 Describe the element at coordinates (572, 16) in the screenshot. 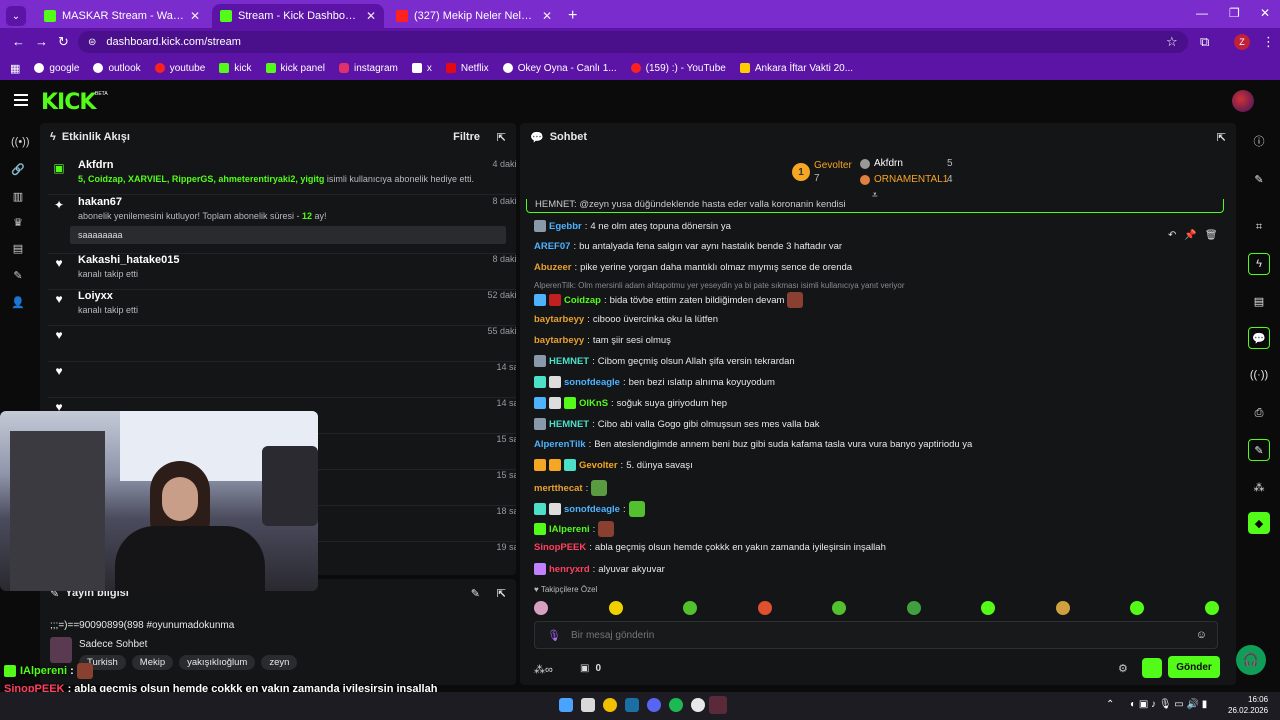

I see `new-tab-button: +` at that location.